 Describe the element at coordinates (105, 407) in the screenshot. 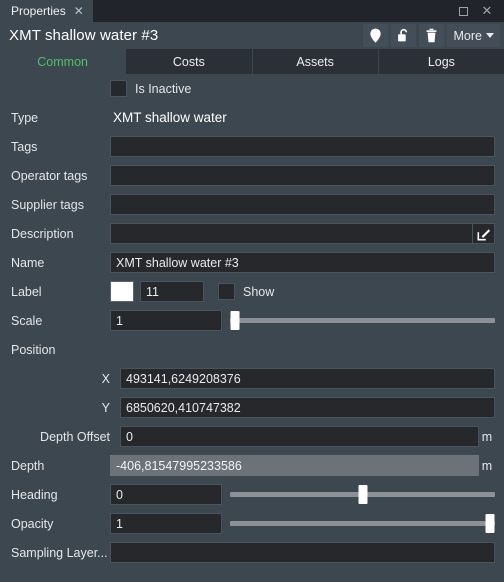

I see `position-y-label: Y` at that location.